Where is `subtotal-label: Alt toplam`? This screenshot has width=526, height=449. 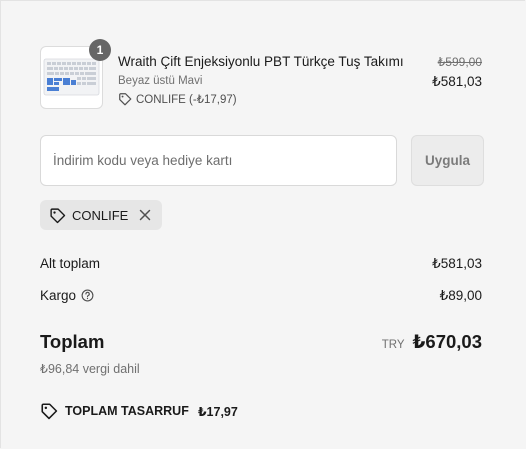 subtotal-label: Alt toplam is located at coordinates (70, 263).